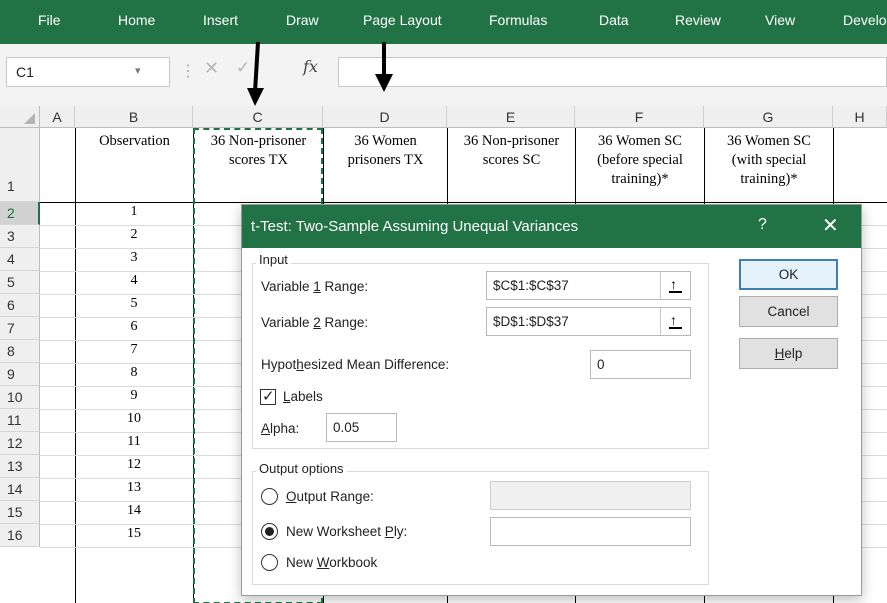 Image resolution: width=887 pixels, height=603 pixels. What do you see at coordinates (57, 117) in the screenshot?
I see `column-header-a: A` at bounding box center [57, 117].